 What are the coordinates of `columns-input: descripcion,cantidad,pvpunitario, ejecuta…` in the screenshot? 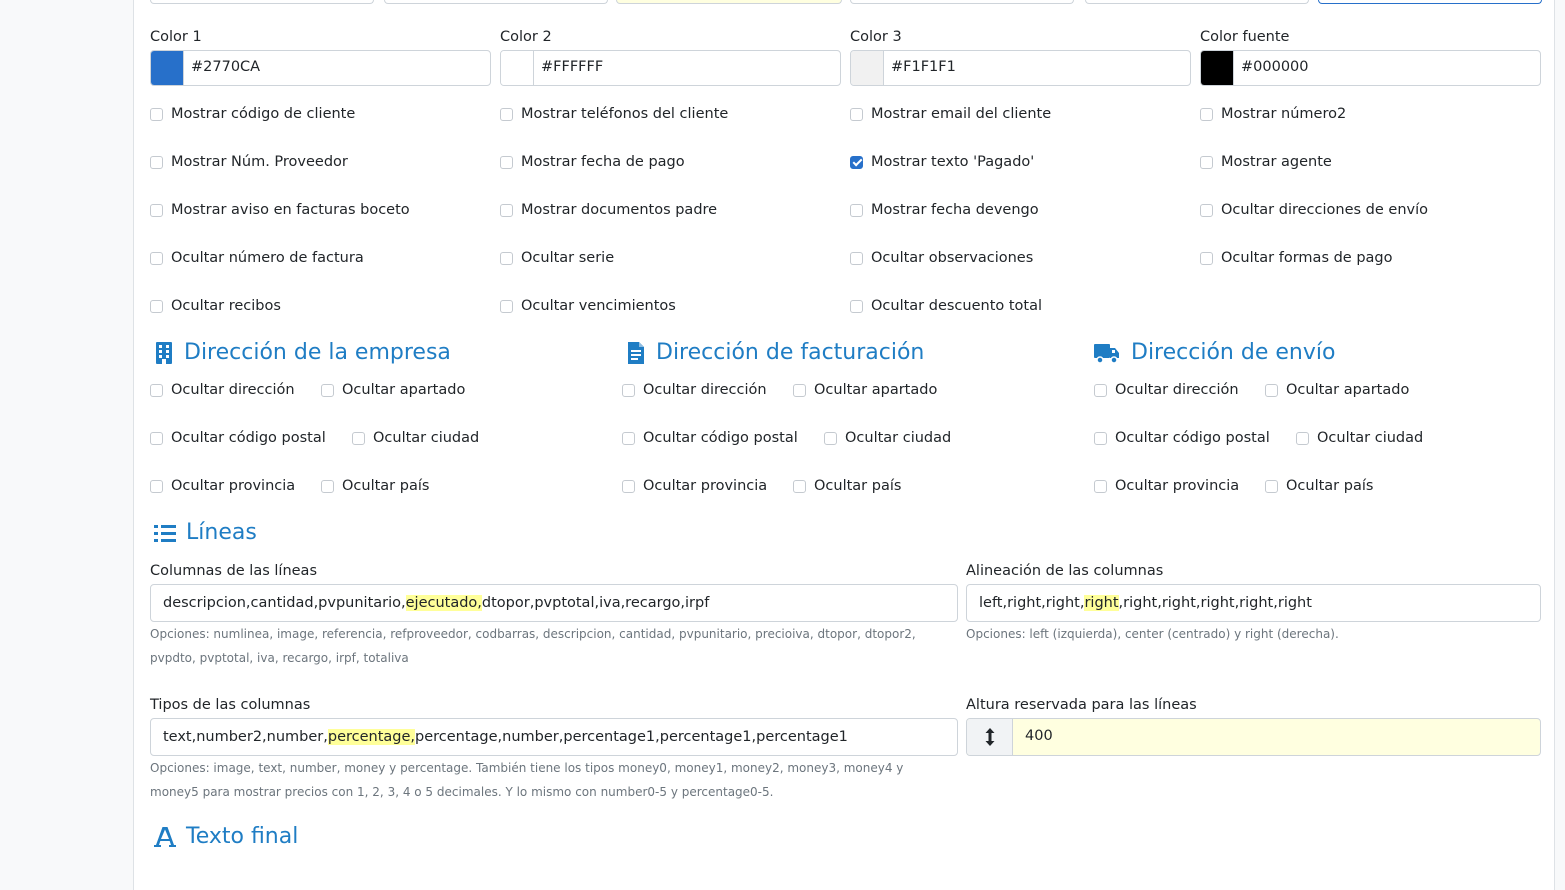 It's located at (554, 603).